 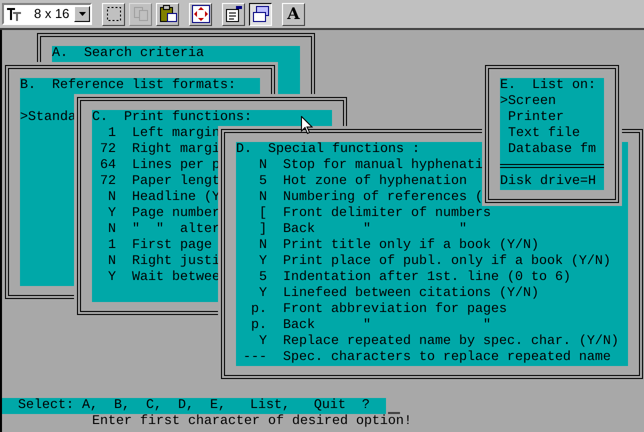 I want to click on font-size-value: 8 x 16, so click(x=52, y=14).